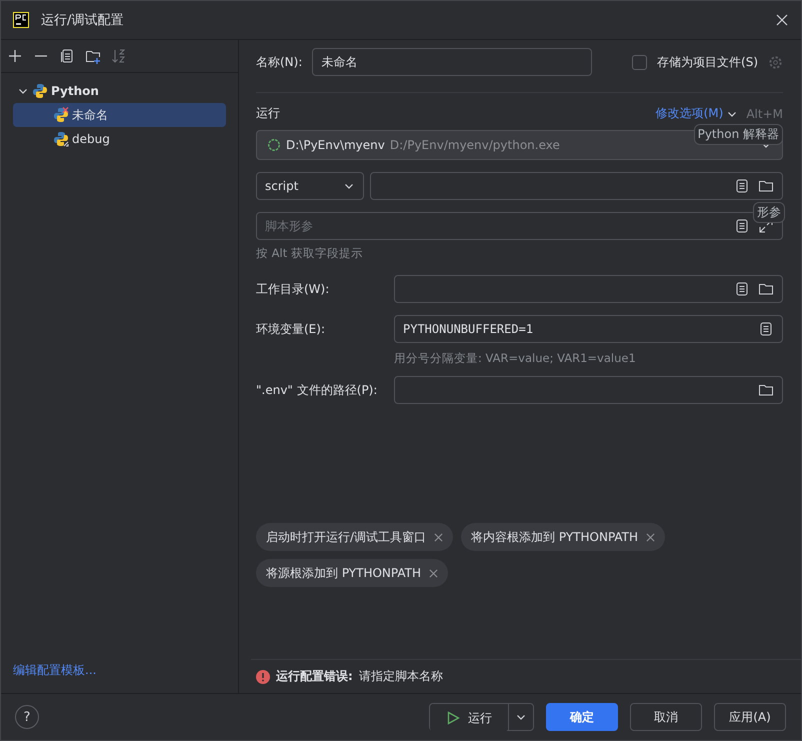 The width and height of the screenshot is (802, 741). I want to click on option-tag: 将源根添加到 PYTHONPATH, so click(352, 573).